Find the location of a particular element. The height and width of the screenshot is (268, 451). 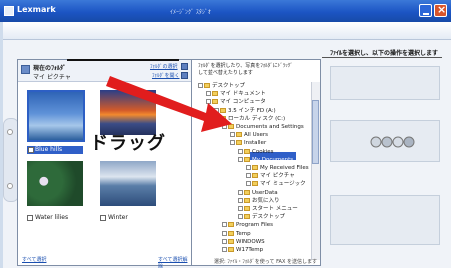

callout-line is located at coordinates (123, 60).